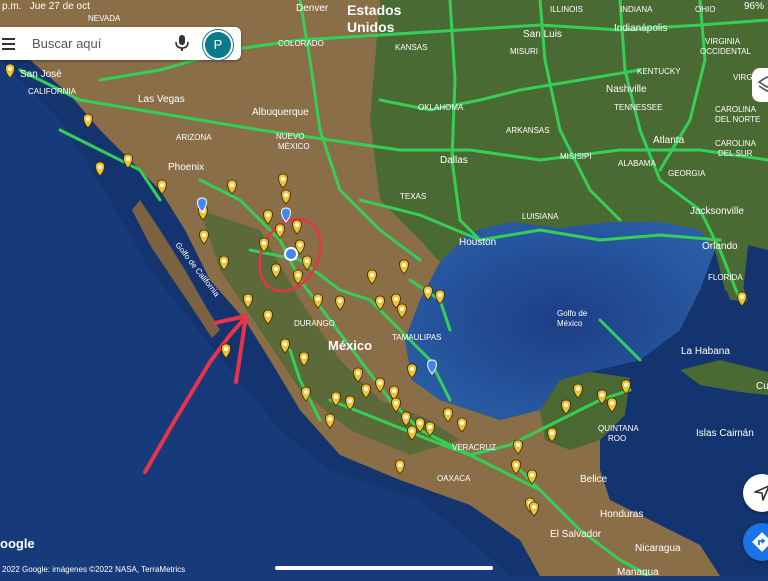 This screenshot has height=581, width=768. What do you see at coordinates (528, 130) in the screenshot?
I see `label-arkansas: ARKANSAS` at bounding box center [528, 130].